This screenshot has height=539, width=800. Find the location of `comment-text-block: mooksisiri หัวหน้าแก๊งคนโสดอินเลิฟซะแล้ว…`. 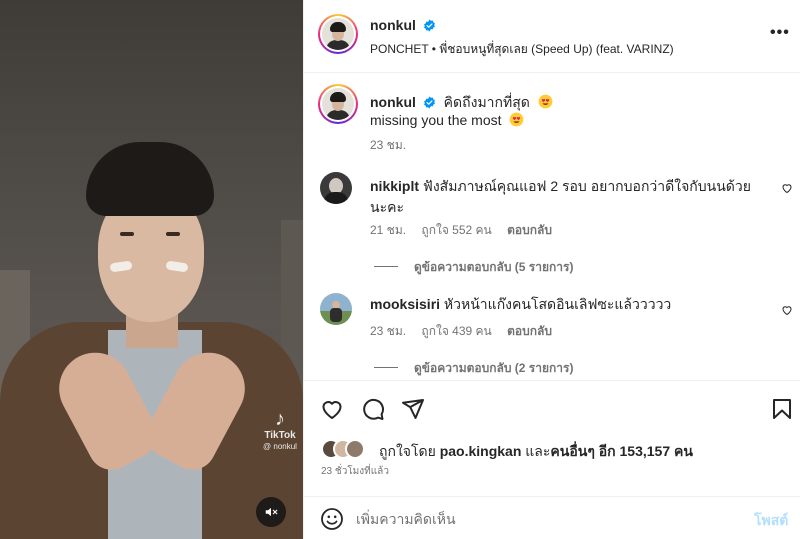

comment-text-block: mooksisiri หัวหน้าแก๊งคนโสดอินเลิฟซะแล้ว… is located at coordinates (567, 304).